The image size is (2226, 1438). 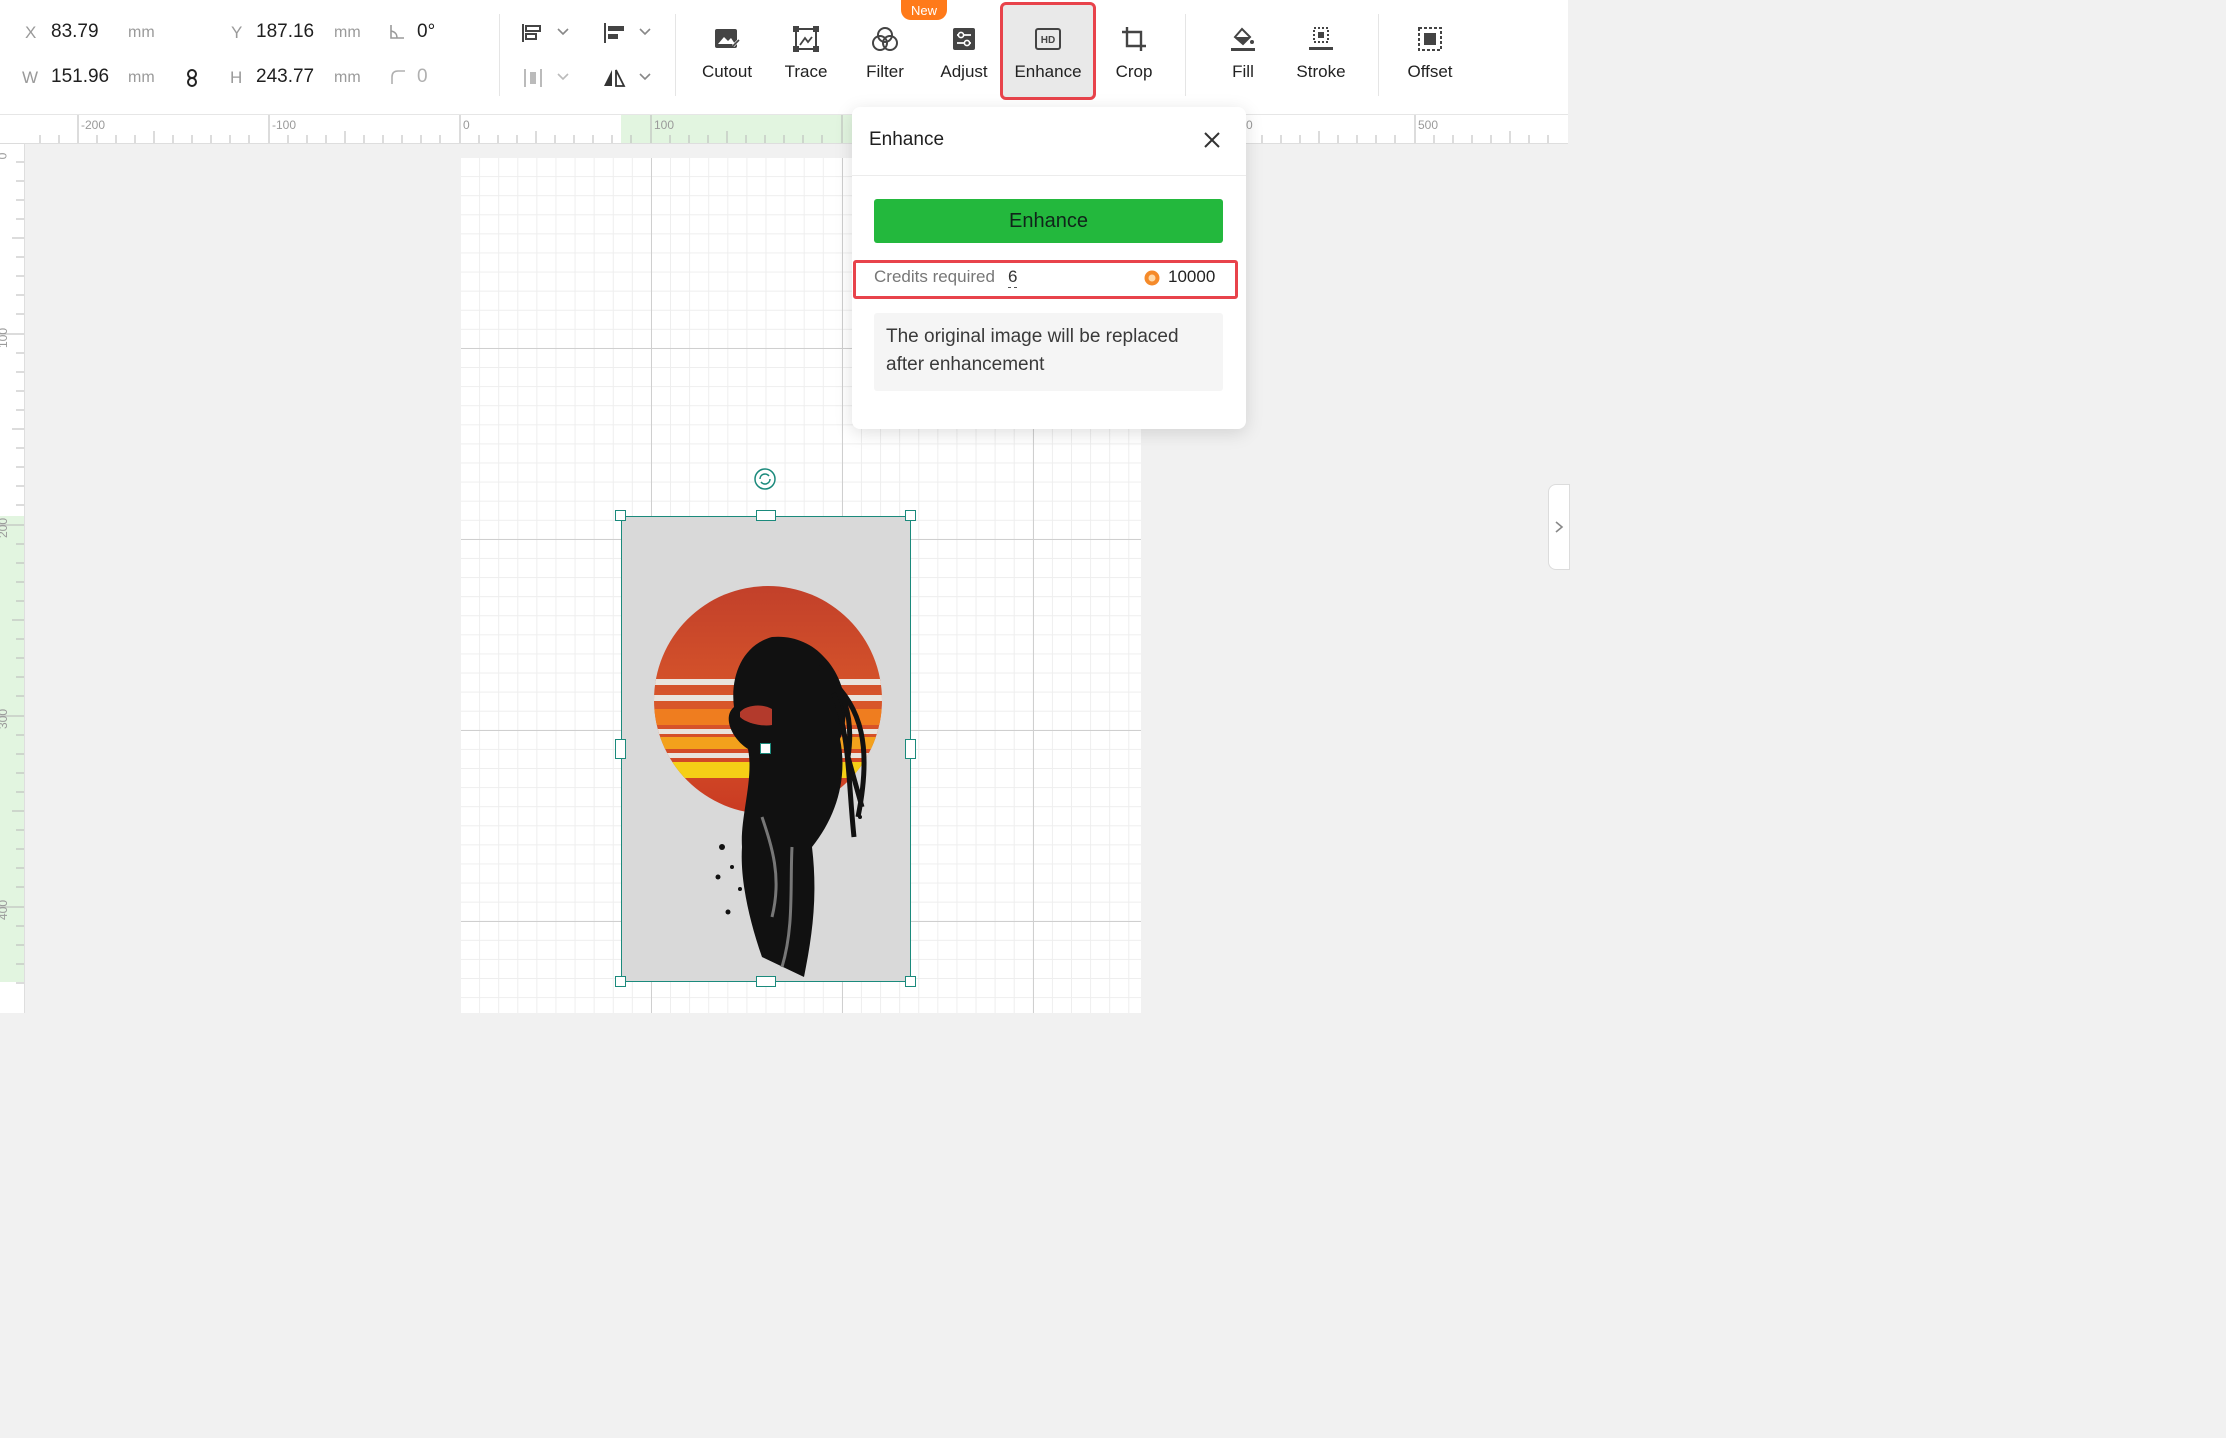 I want to click on tool-fill: Fill, so click(x=1243, y=52).